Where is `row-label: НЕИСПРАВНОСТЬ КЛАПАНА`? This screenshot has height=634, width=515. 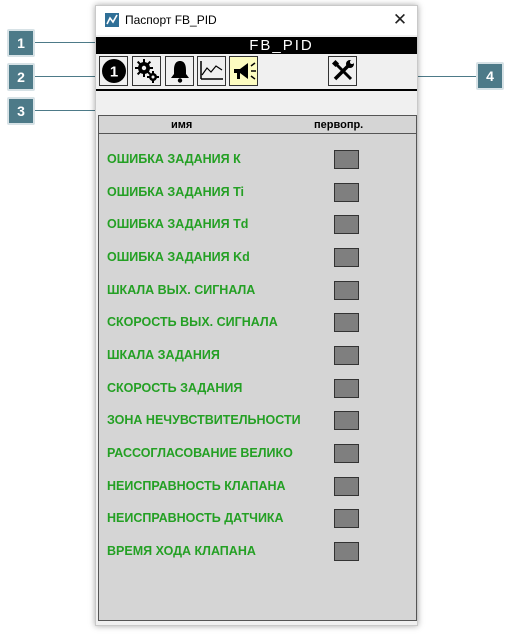
row-label: НЕИСПРАВНОСТЬ КЛАПАНА is located at coordinates (196, 486).